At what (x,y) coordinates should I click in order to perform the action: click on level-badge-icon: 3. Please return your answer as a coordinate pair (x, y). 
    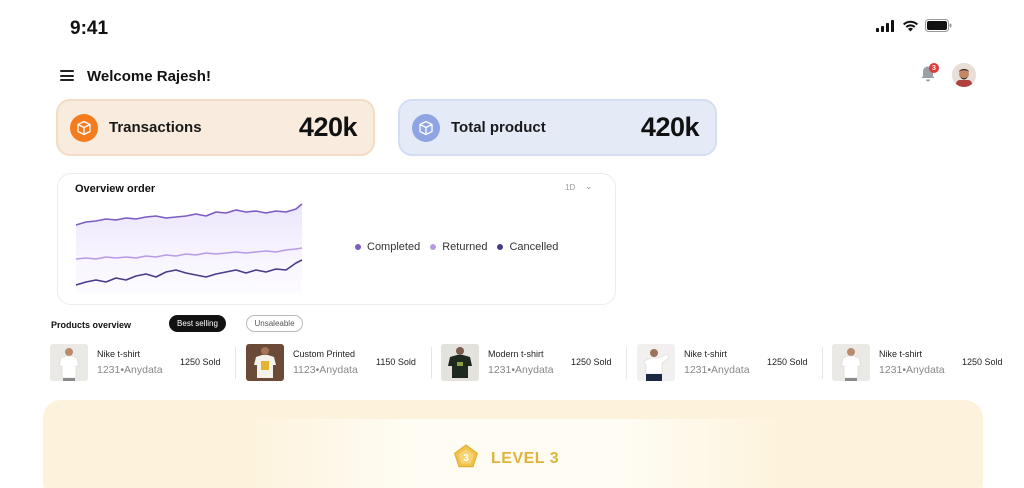
    Looking at the image, I should click on (466, 456).